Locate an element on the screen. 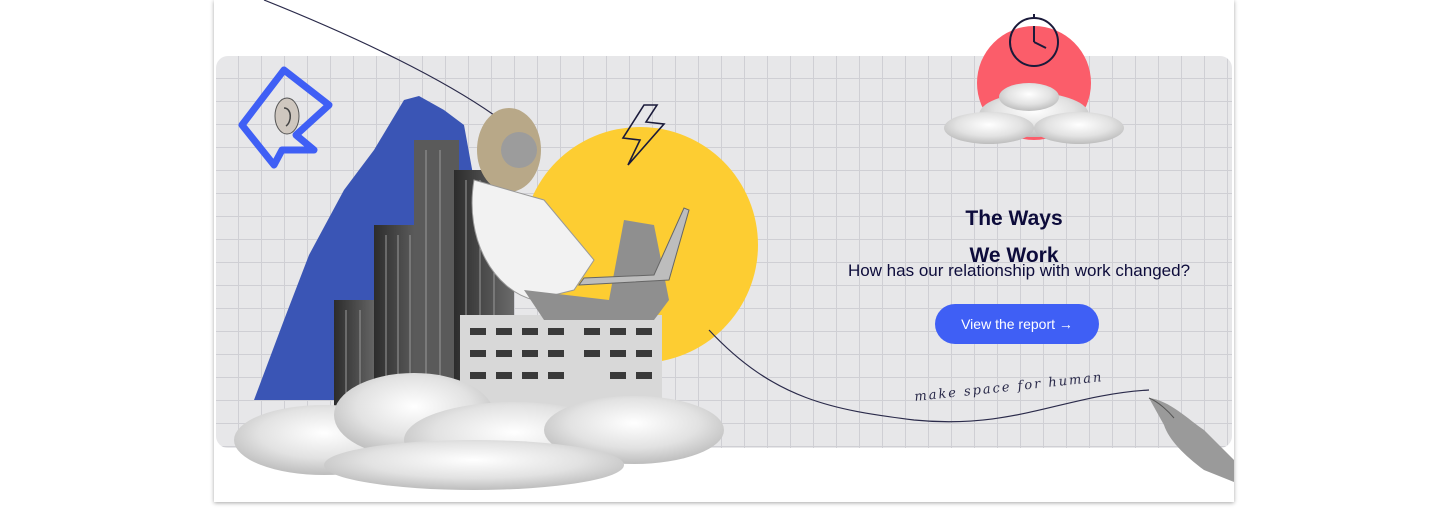 Image resolution: width=1448 pixels, height=509 pixels. headline-line-1: The Ways is located at coordinates (1014, 218).